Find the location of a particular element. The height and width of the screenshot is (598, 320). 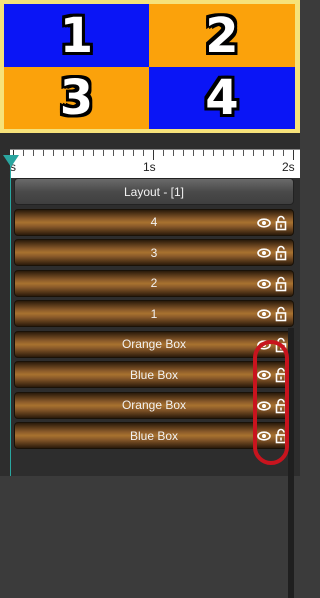

track-label: 4 is located at coordinates (154, 222).